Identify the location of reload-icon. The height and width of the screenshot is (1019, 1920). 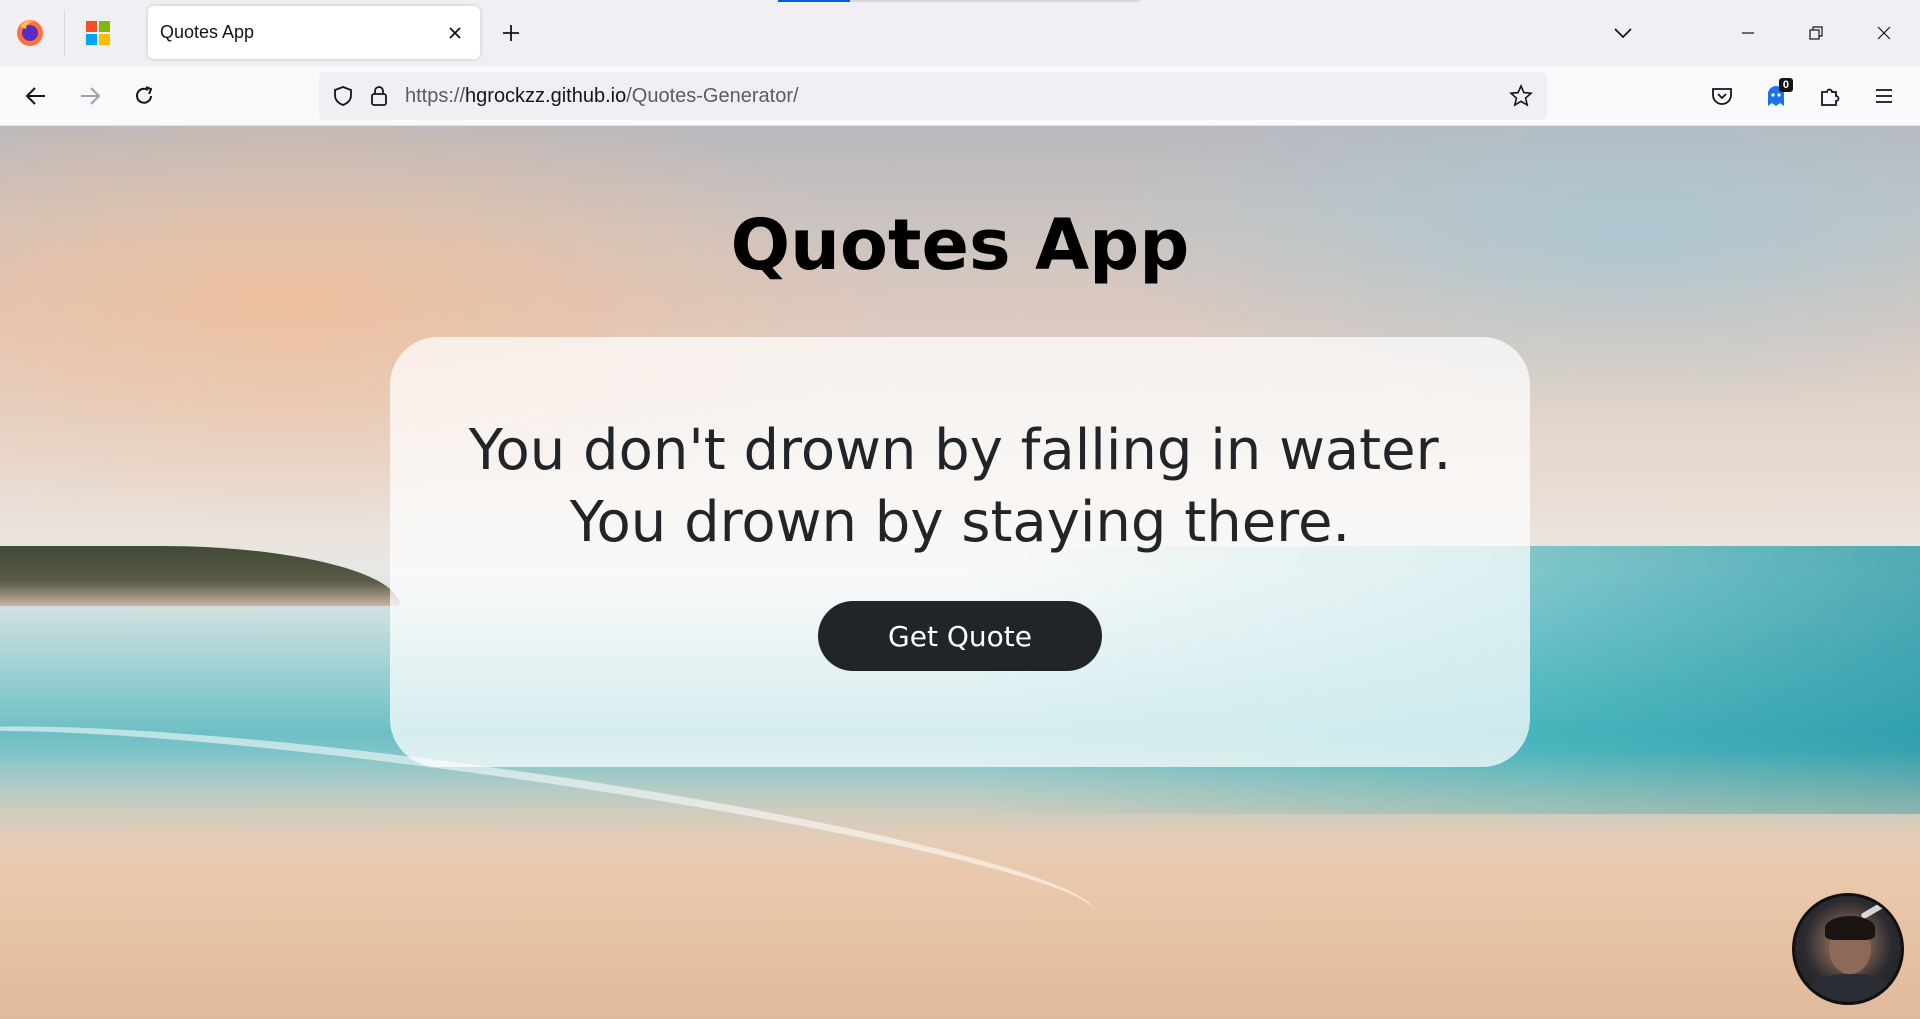
(144, 96).